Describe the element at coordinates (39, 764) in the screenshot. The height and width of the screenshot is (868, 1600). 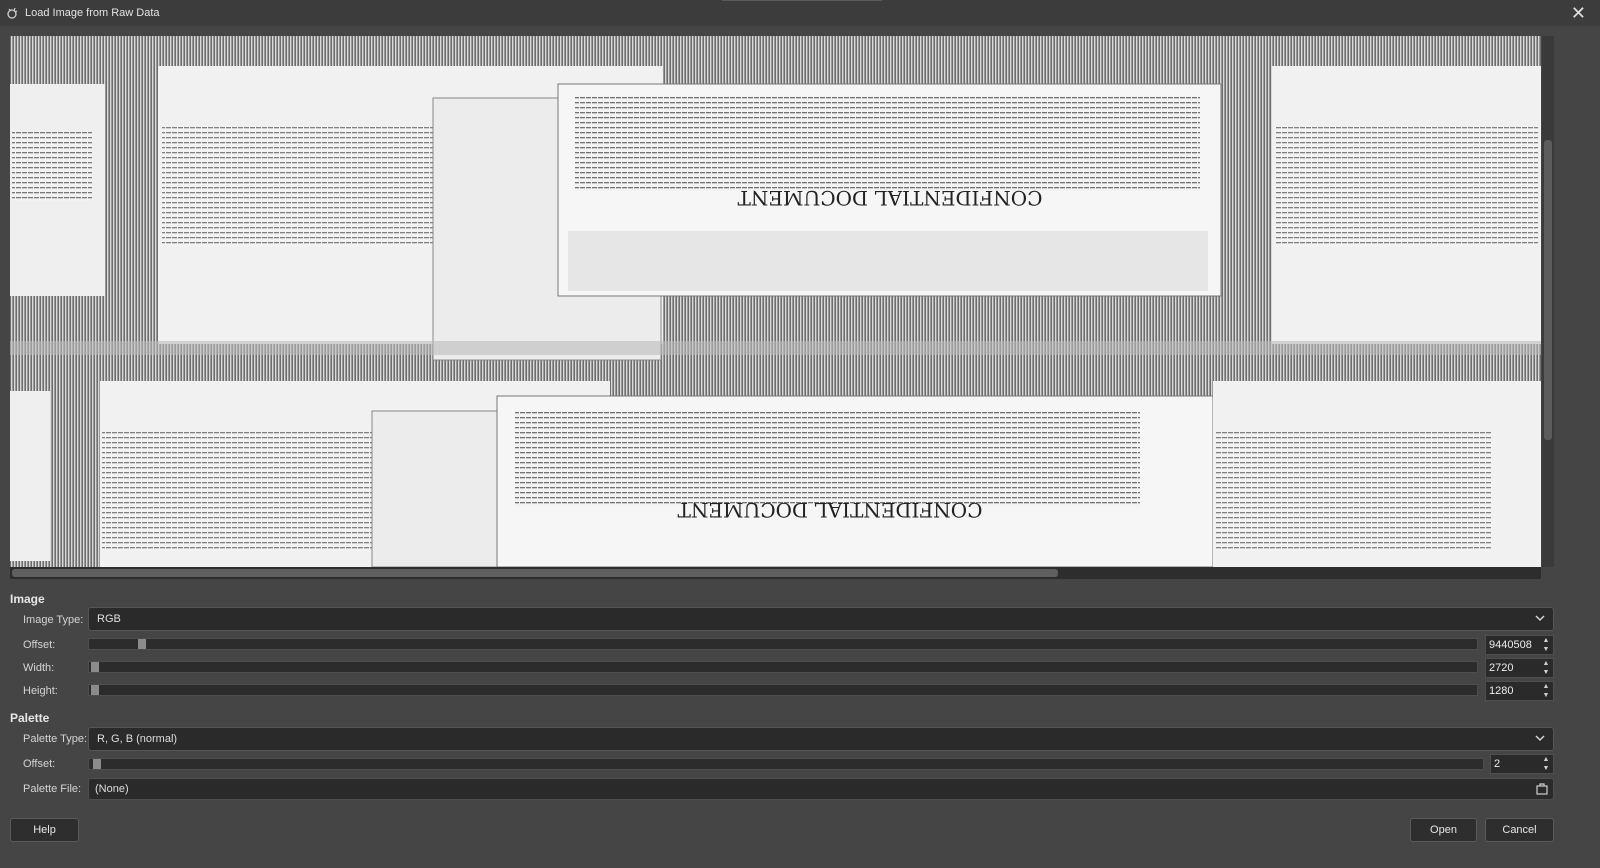
I see `palette-offset-label: Offset:` at that location.